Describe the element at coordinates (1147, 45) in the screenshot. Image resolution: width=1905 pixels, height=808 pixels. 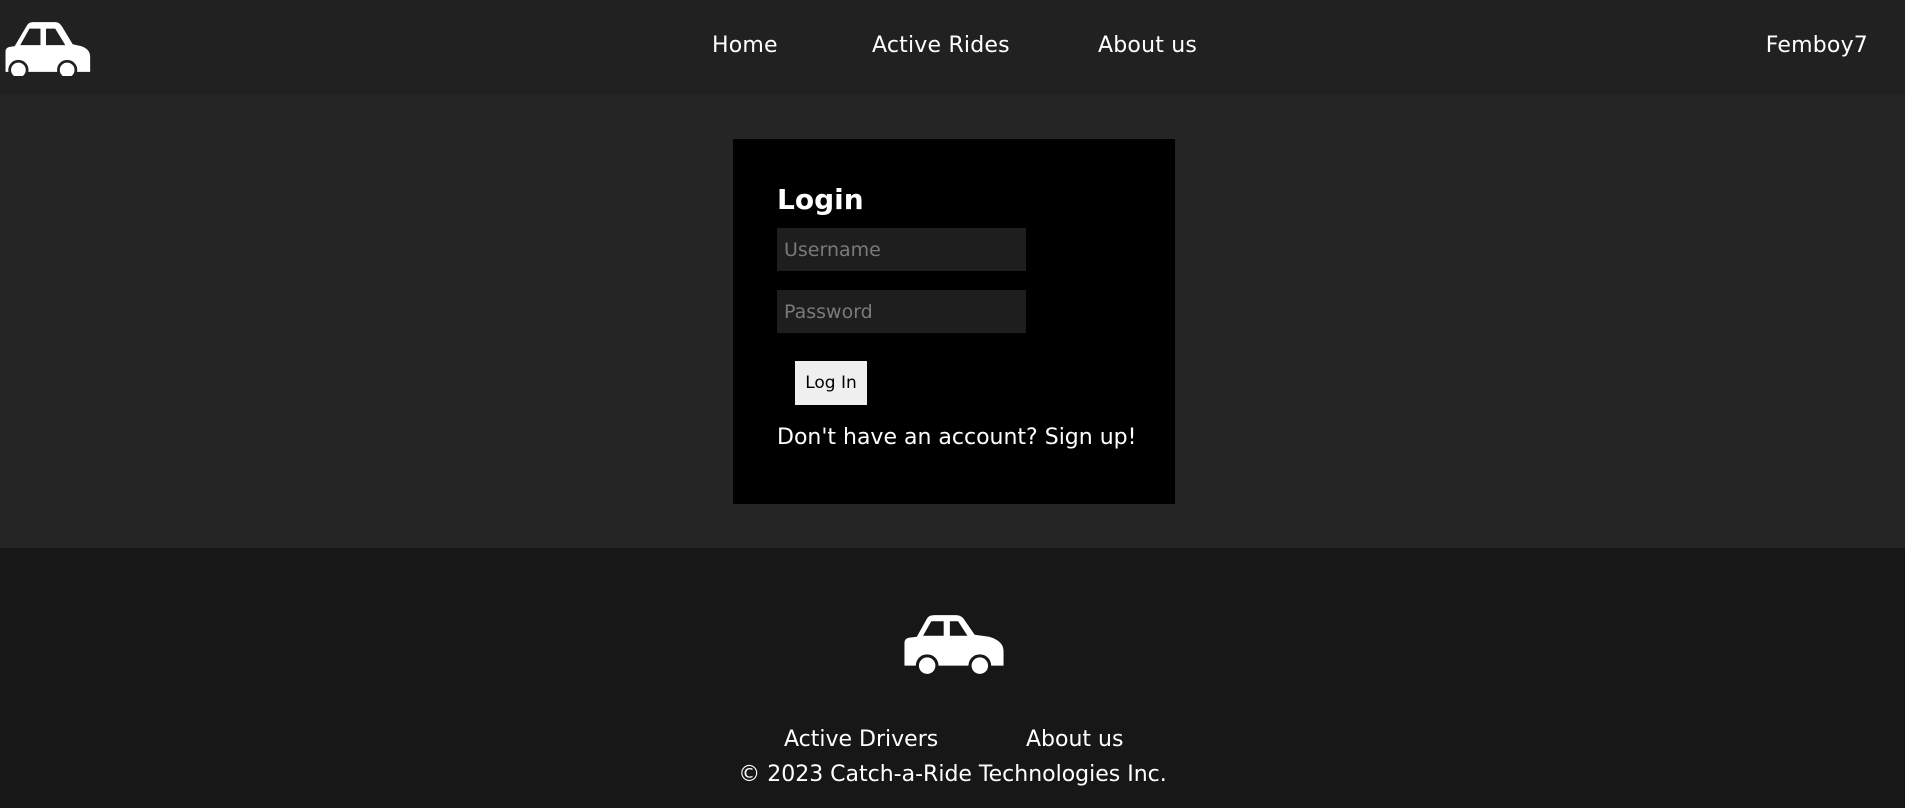
I see `nav-link-about-us: About us` at that location.